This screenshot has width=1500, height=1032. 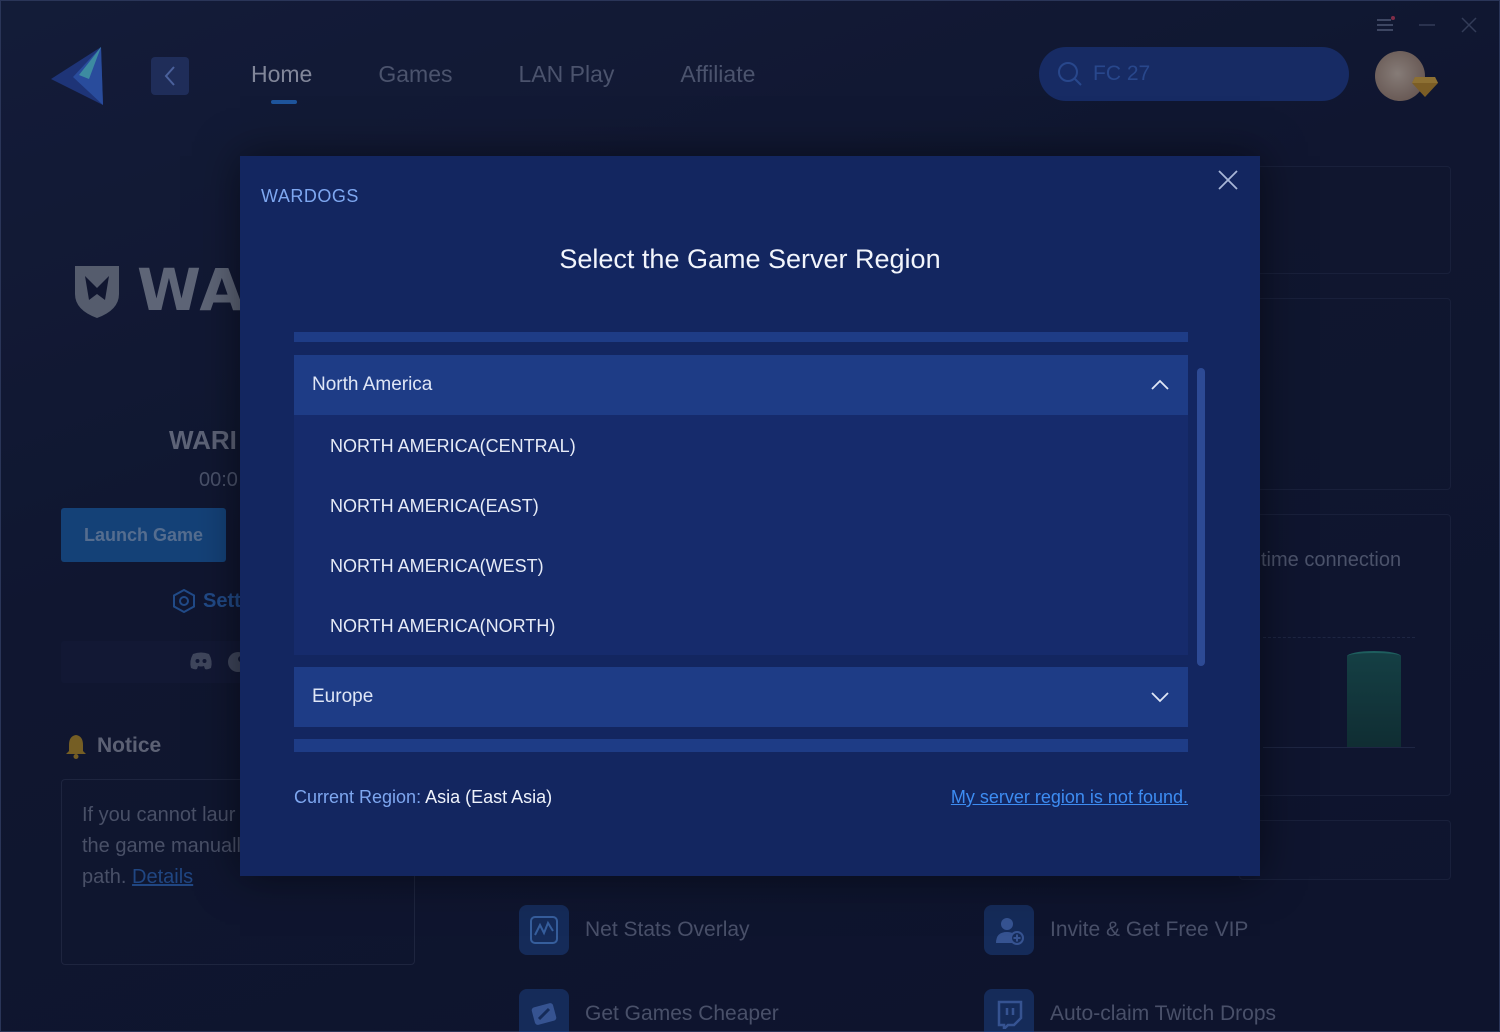 What do you see at coordinates (1070, 74) in the screenshot?
I see `search-icon` at bounding box center [1070, 74].